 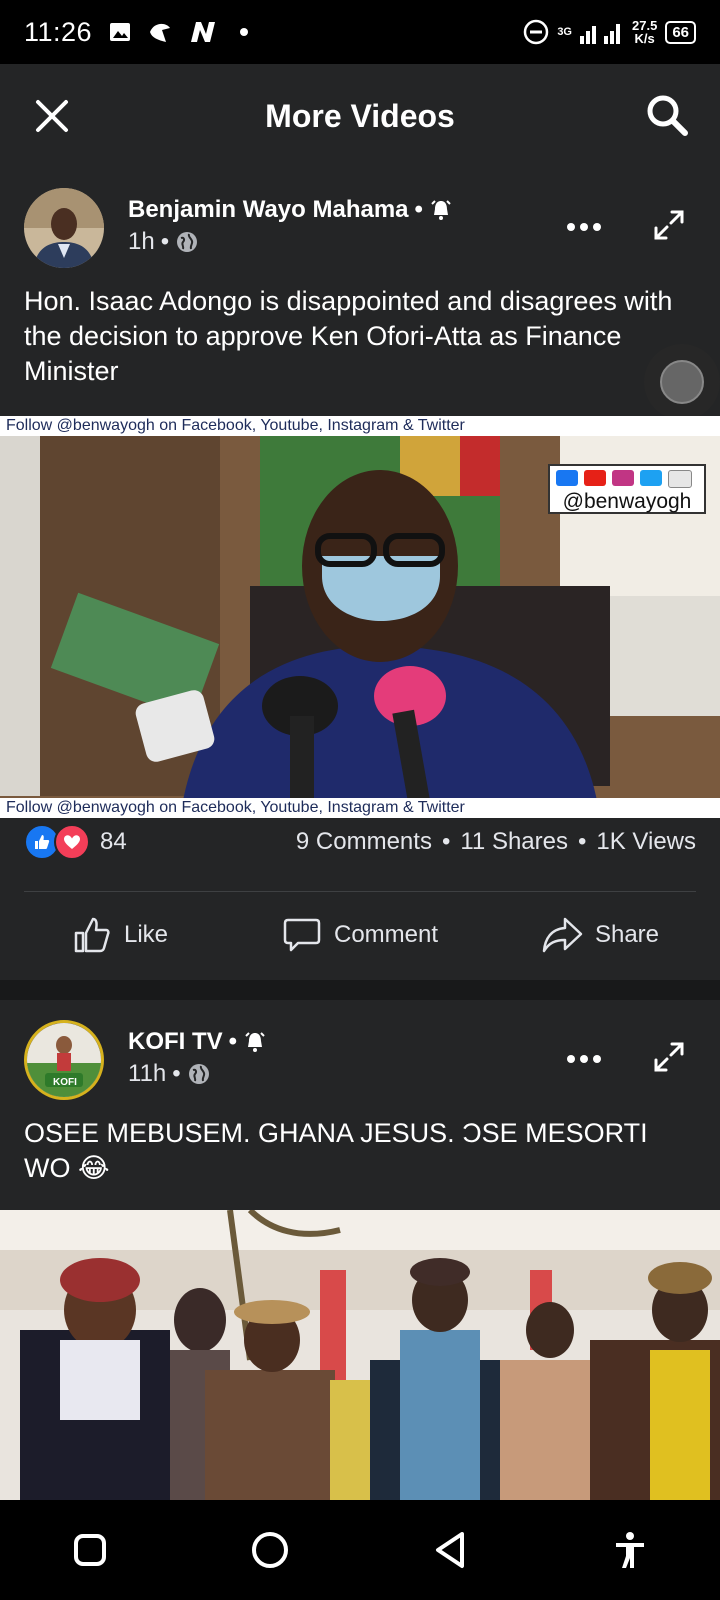 What do you see at coordinates (169, 1074) in the screenshot?
I see `post-meta: 11h •` at bounding box center [169, 1074].